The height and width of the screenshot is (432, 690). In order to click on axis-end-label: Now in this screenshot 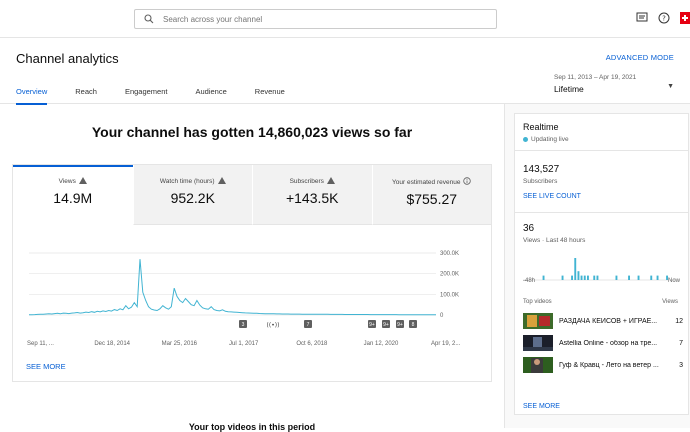, I will do `click(673, 281)`.